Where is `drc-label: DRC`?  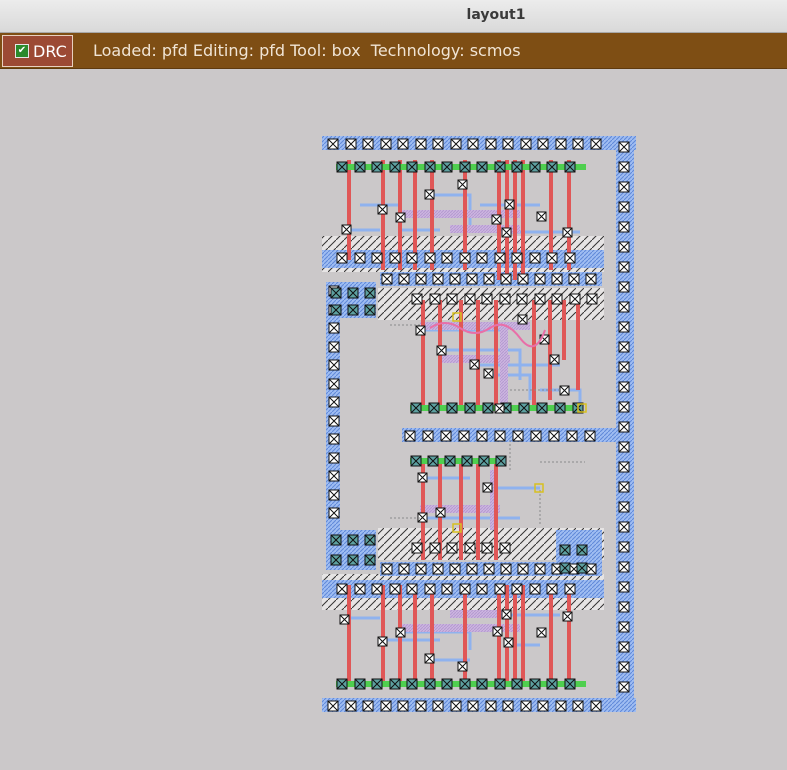
drc-label: DRC is located at coordinates (50, 51).